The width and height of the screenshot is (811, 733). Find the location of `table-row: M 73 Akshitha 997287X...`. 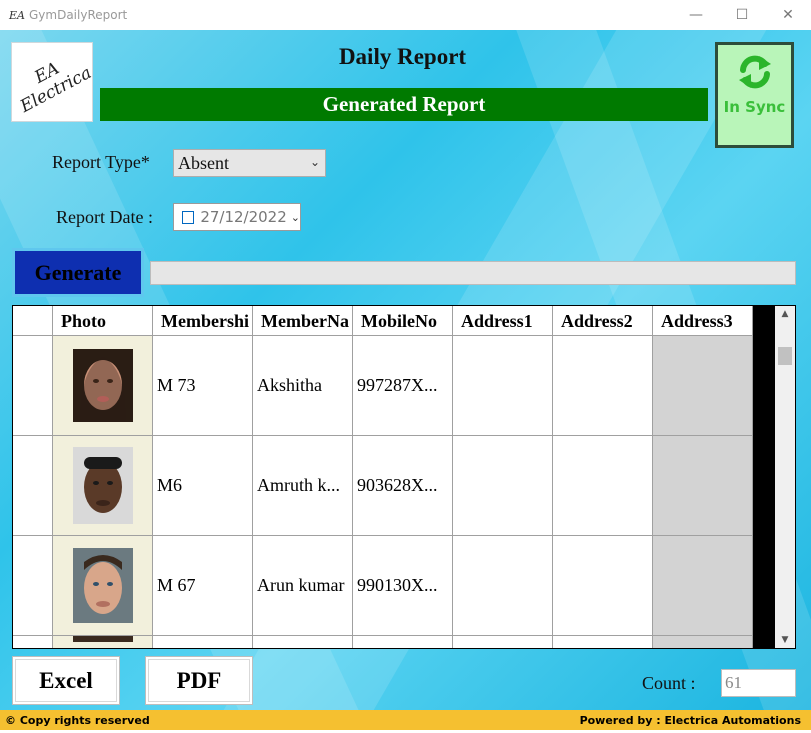

table-row: M 73 Akshitha 997287X... is located at coordinates (383, 386).